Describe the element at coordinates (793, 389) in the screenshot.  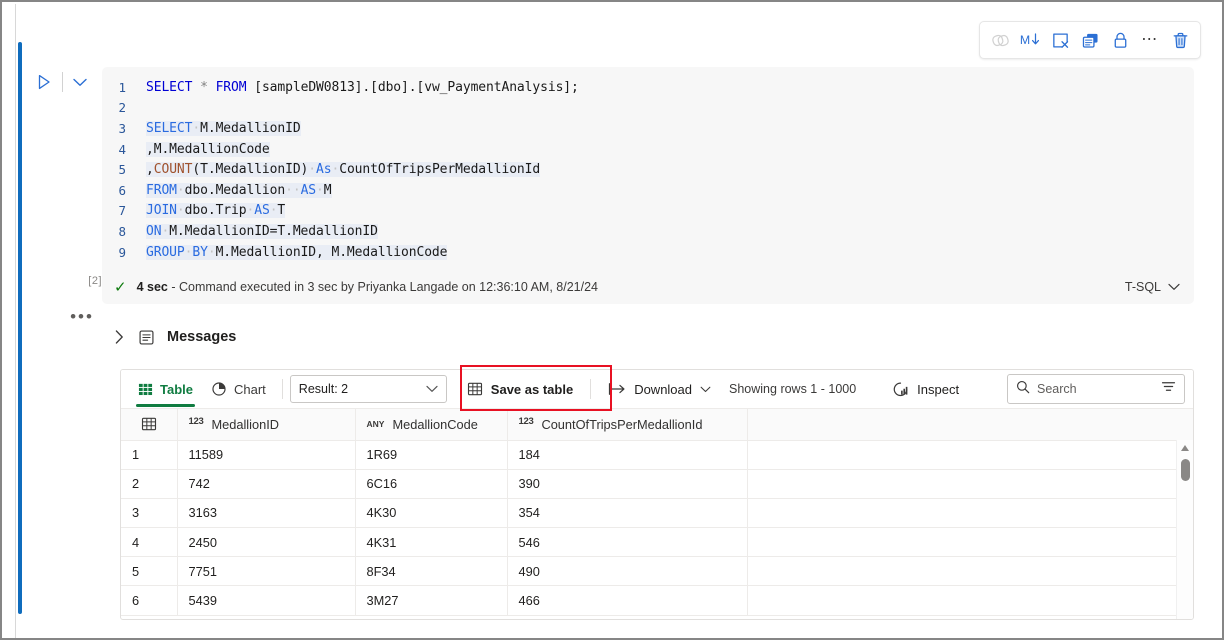
I see `showing-rows-label: Showing rows 1 - 1000` at that location.